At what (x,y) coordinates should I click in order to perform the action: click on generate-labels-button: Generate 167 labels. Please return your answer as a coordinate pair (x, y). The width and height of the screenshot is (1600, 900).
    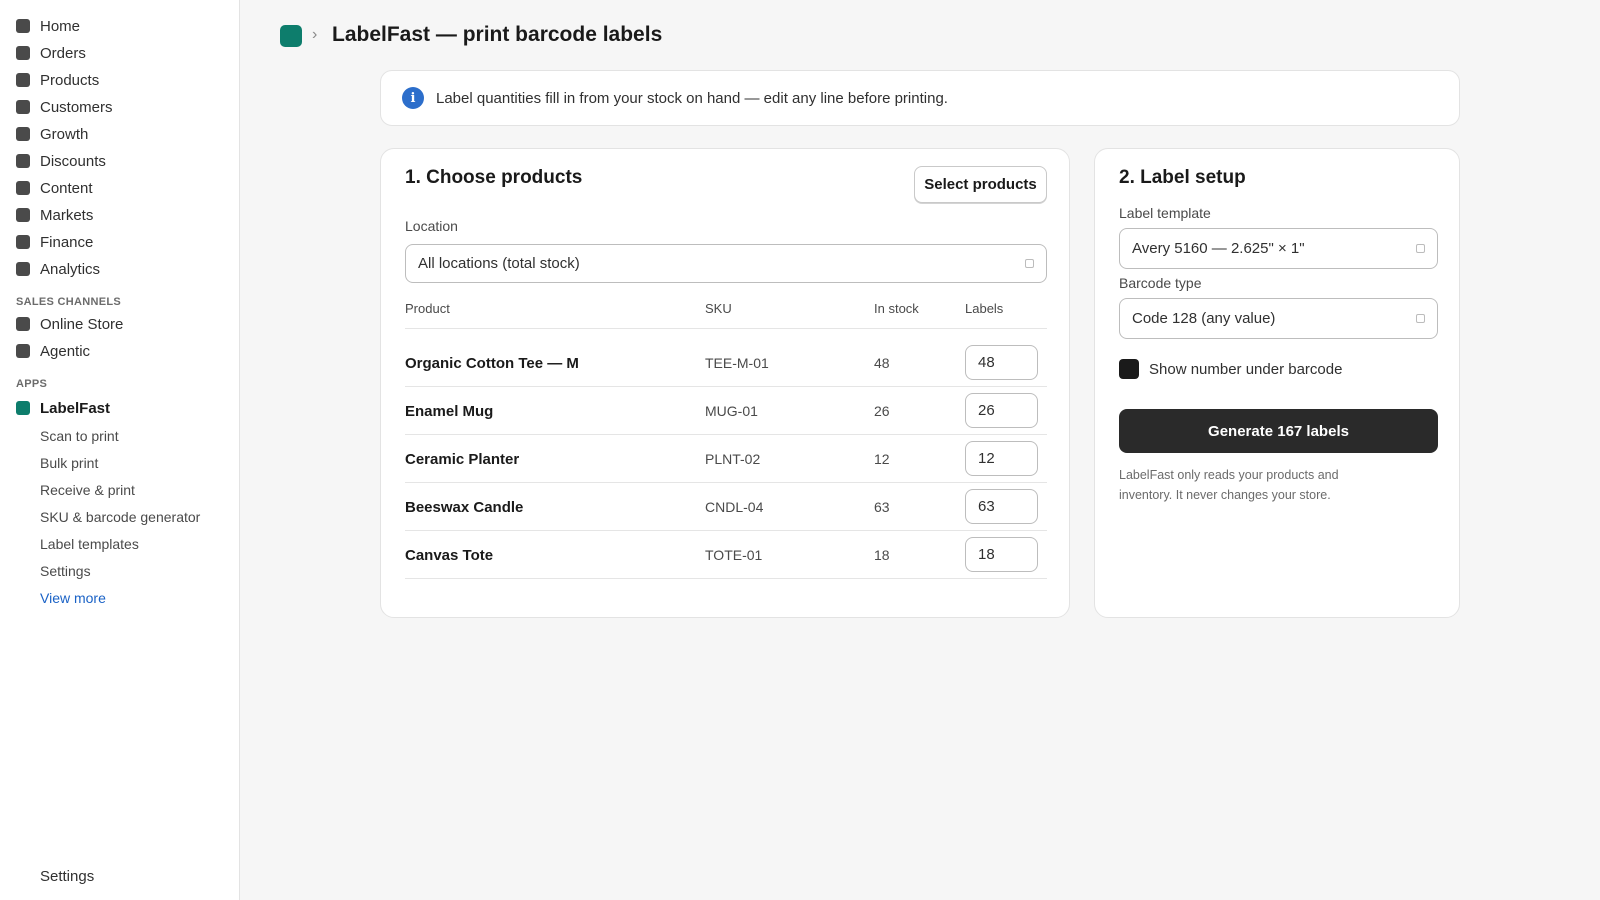
    Looking at the image, I should click on (1278, 431).